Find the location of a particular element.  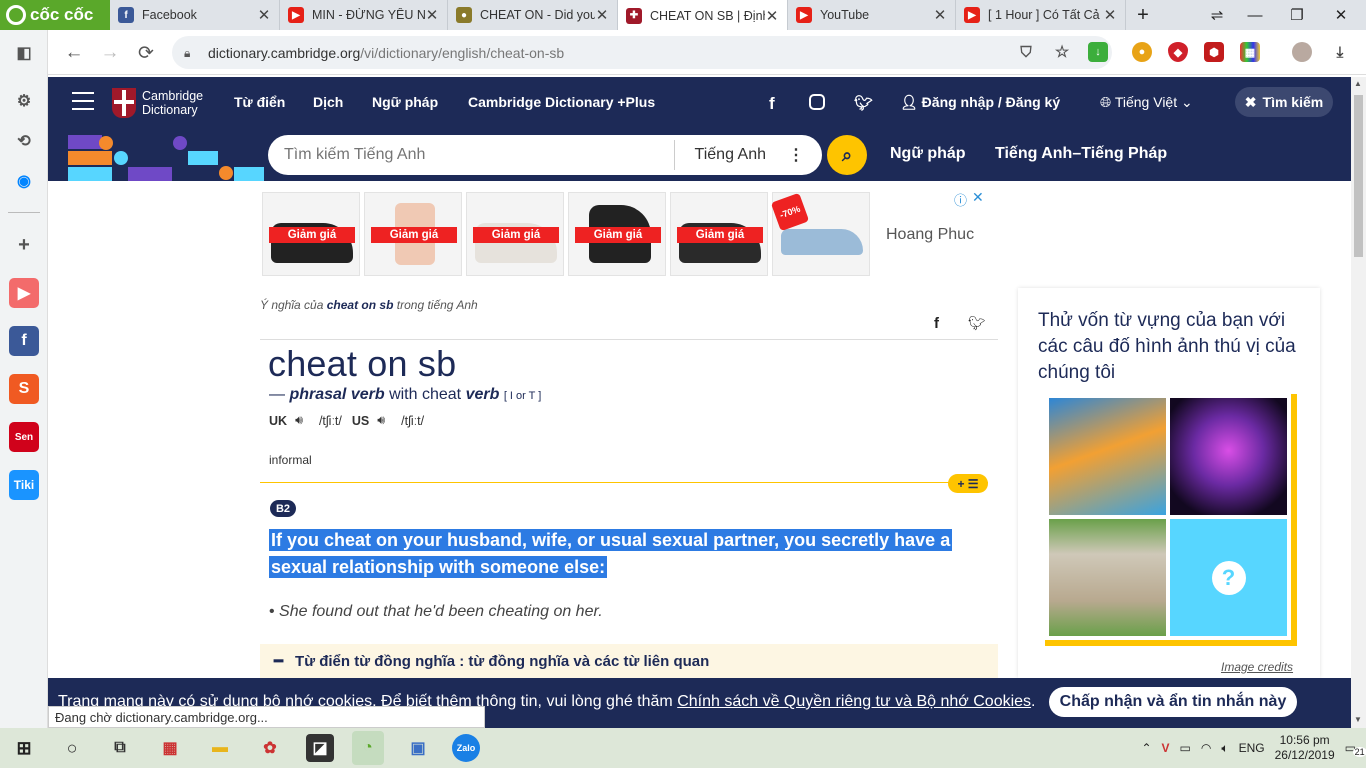

history-icon: ⟲ is located at coordinates (24, 141).